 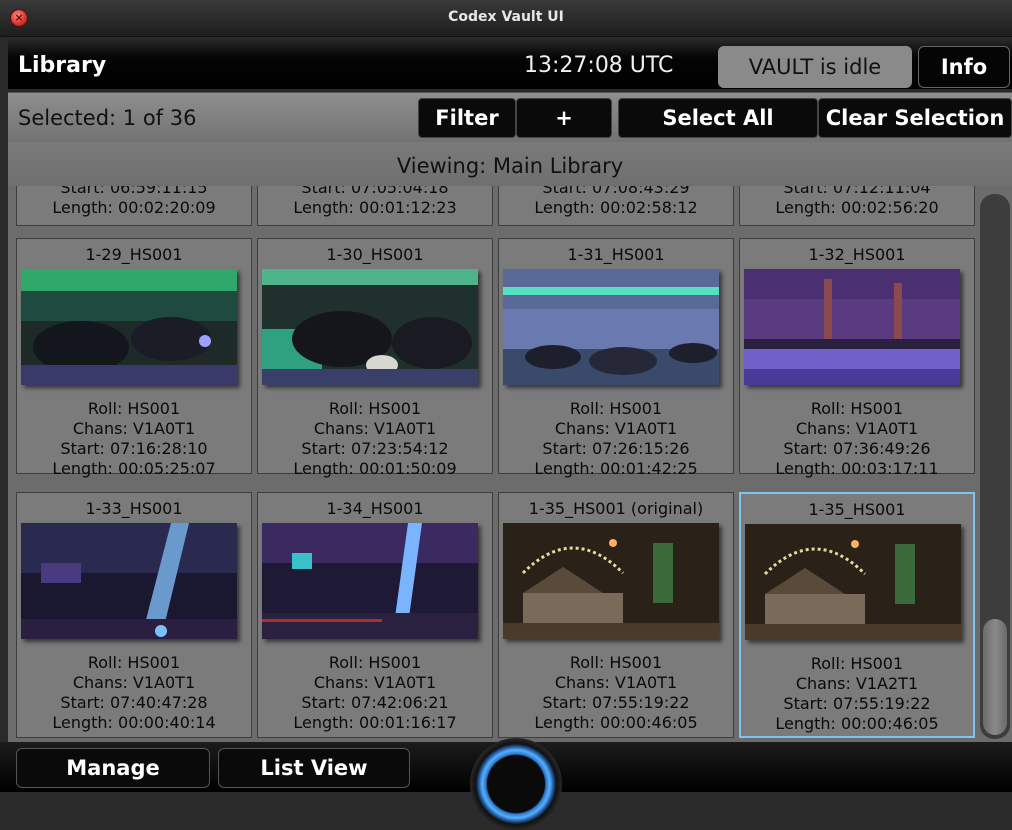 What do you see at coordinates (616, 191) in the screenshot?
I see `clip-start: Start: 07:08:43:29` at bounding box center [616, 191].